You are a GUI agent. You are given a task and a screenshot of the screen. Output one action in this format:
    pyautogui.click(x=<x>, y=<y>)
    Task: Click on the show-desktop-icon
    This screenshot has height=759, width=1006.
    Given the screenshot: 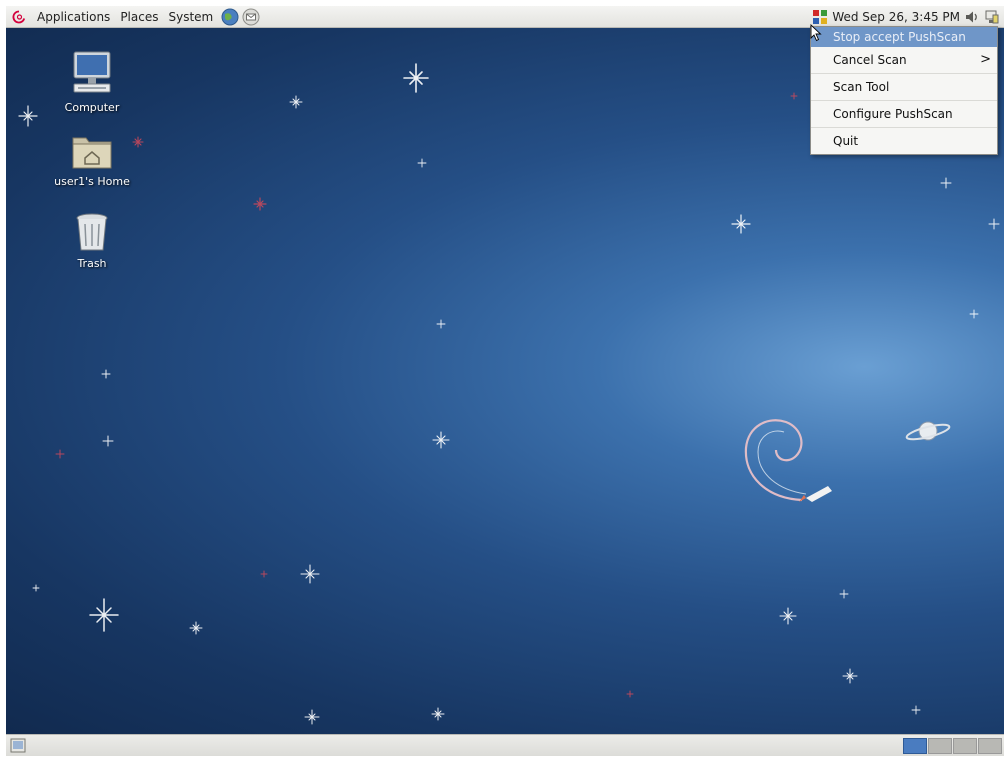 What is the action you would take?
    pyautogui.click(x=18, y=745)
    